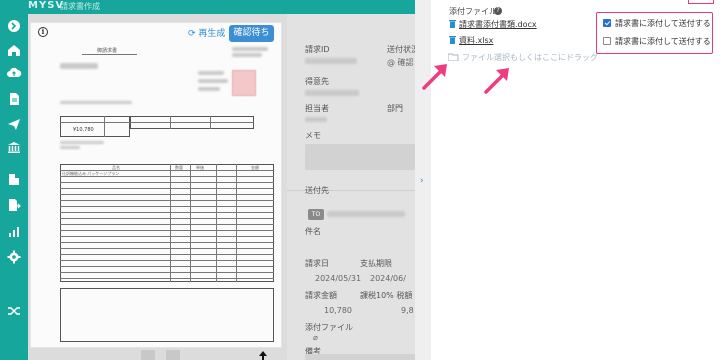 Image resolution: width=720 pixels, height=360 pixels. Describe the element at coordinates (14, 26) in the screenshot. I see `arrow-right-circle-icon` at that location.